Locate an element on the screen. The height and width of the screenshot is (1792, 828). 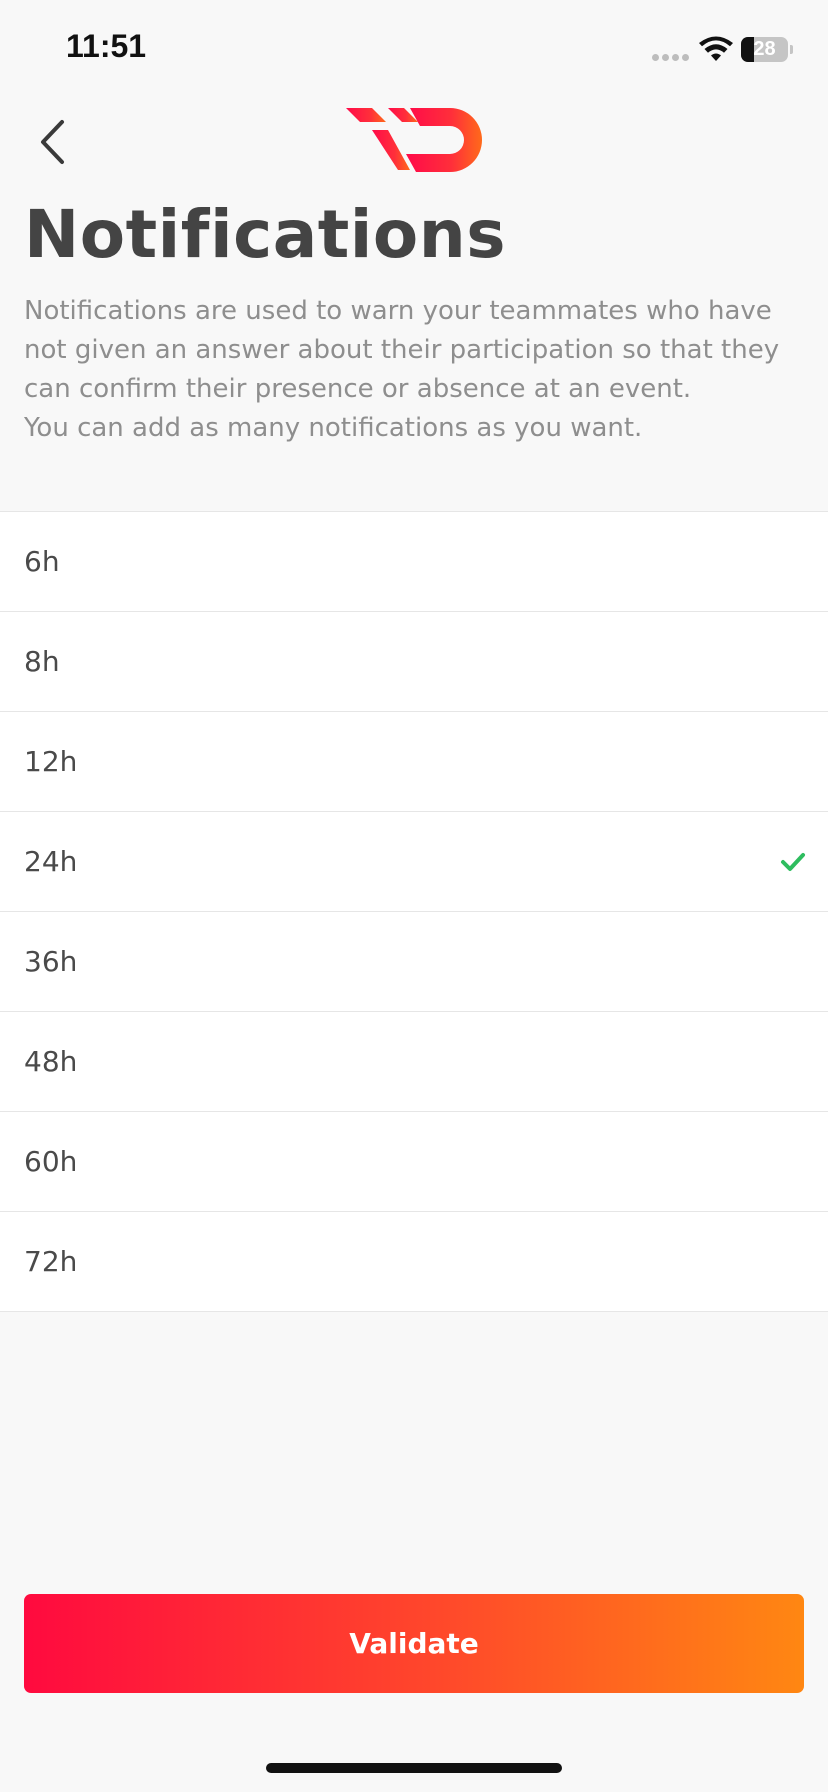
option-row-36h: 36h is located at coordinates (414, 962).